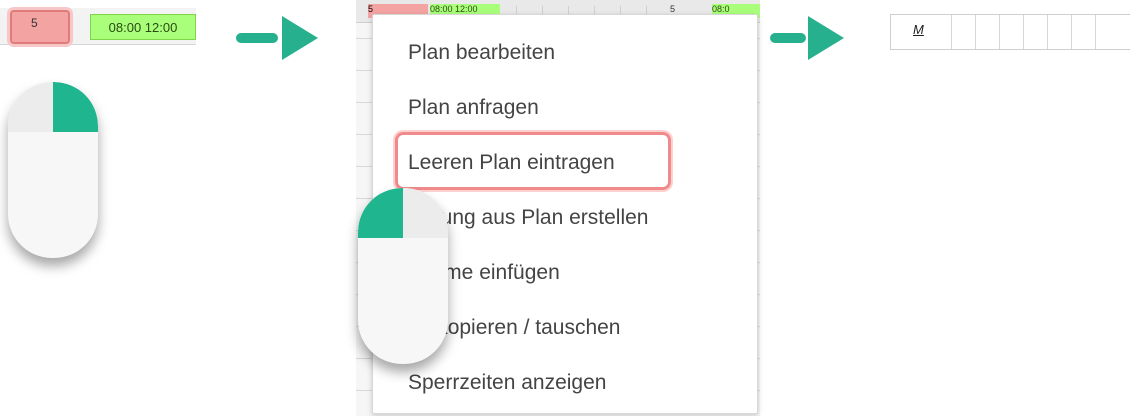 The width and height of the screenshot is (1130, 416). I want to click on menu-item-plan-anfragen: Plan anfragen, so click(473, 108).